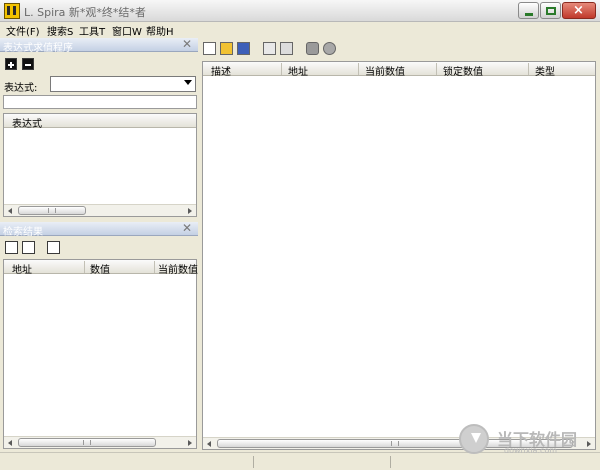 Image resolution: width=600 pixels, height=470 pixels. What do you see at coordinates (28, 64) in the screenshot?
I see `remove-expression-button` at bounding box center [28, 64].